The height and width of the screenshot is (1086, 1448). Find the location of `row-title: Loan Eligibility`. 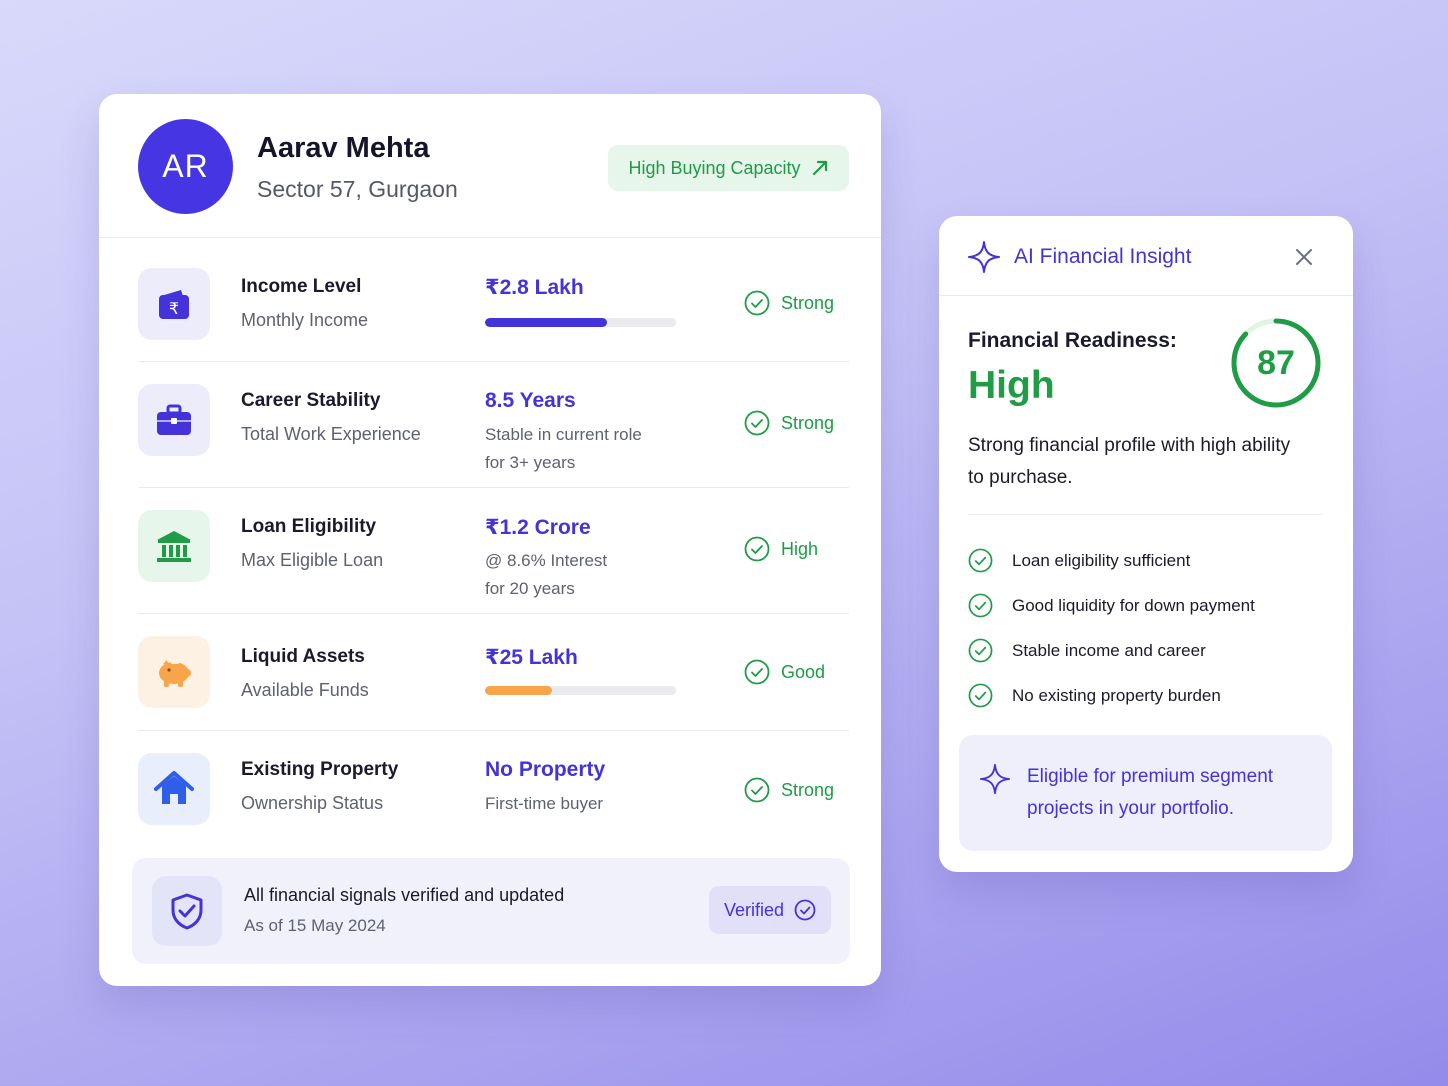

row-title: Loan Eligibility is located at coordinates (309, 526).